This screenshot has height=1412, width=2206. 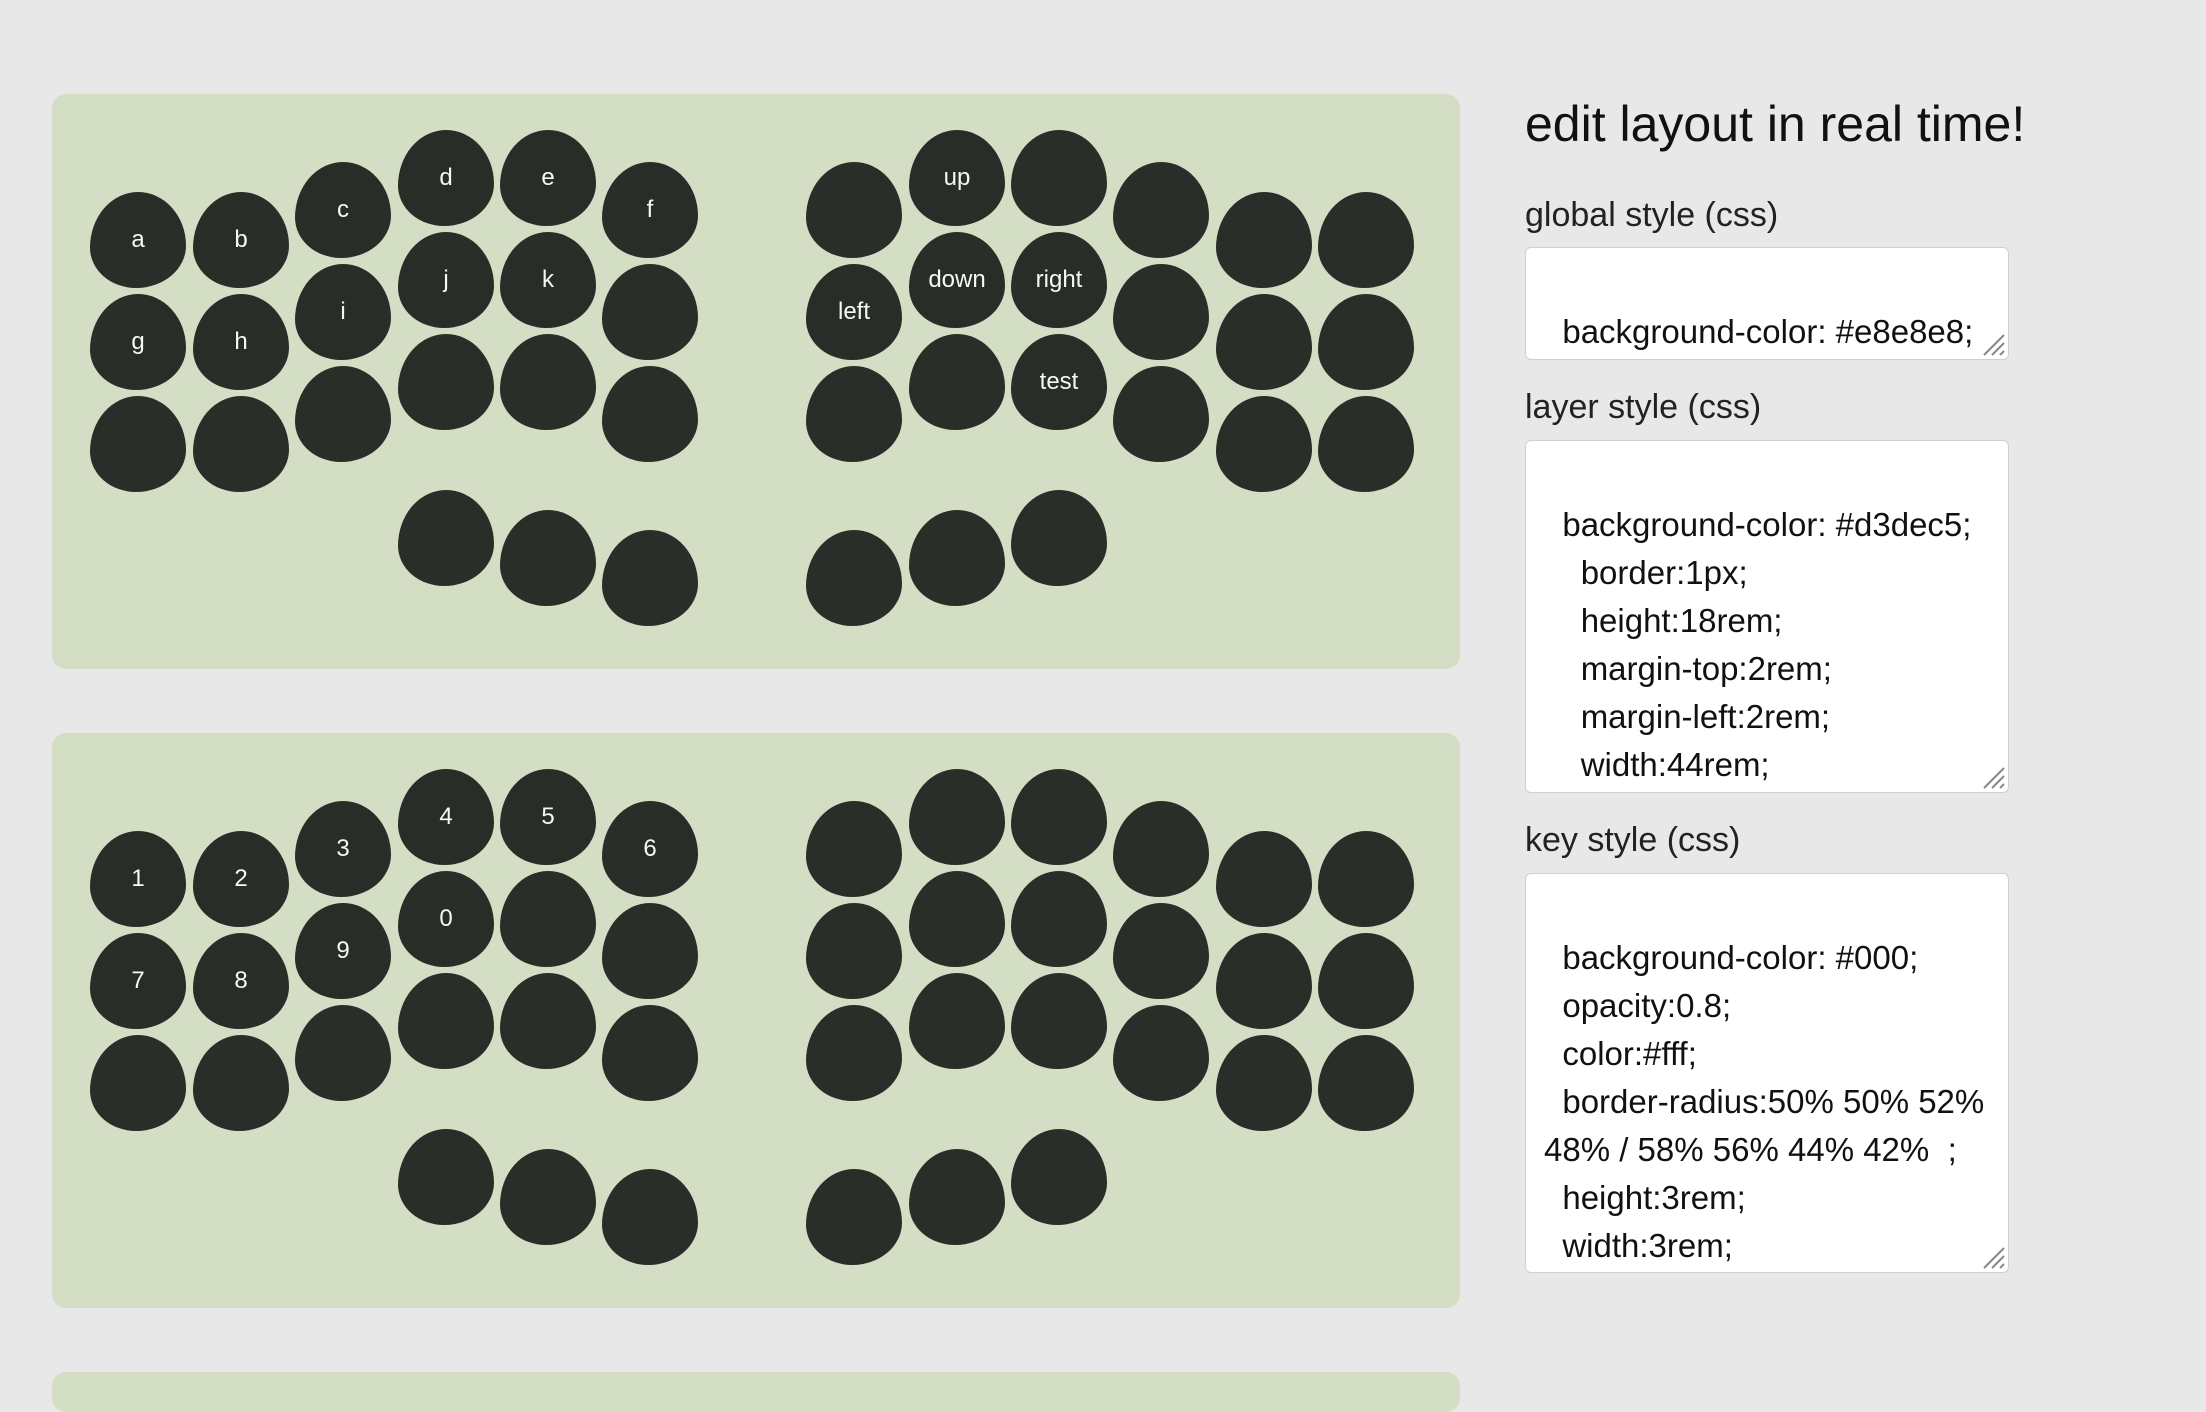 What do you see at coordinates (957, 280) in the screenshot?
I see `key: down` at bounding box center [957, 280].